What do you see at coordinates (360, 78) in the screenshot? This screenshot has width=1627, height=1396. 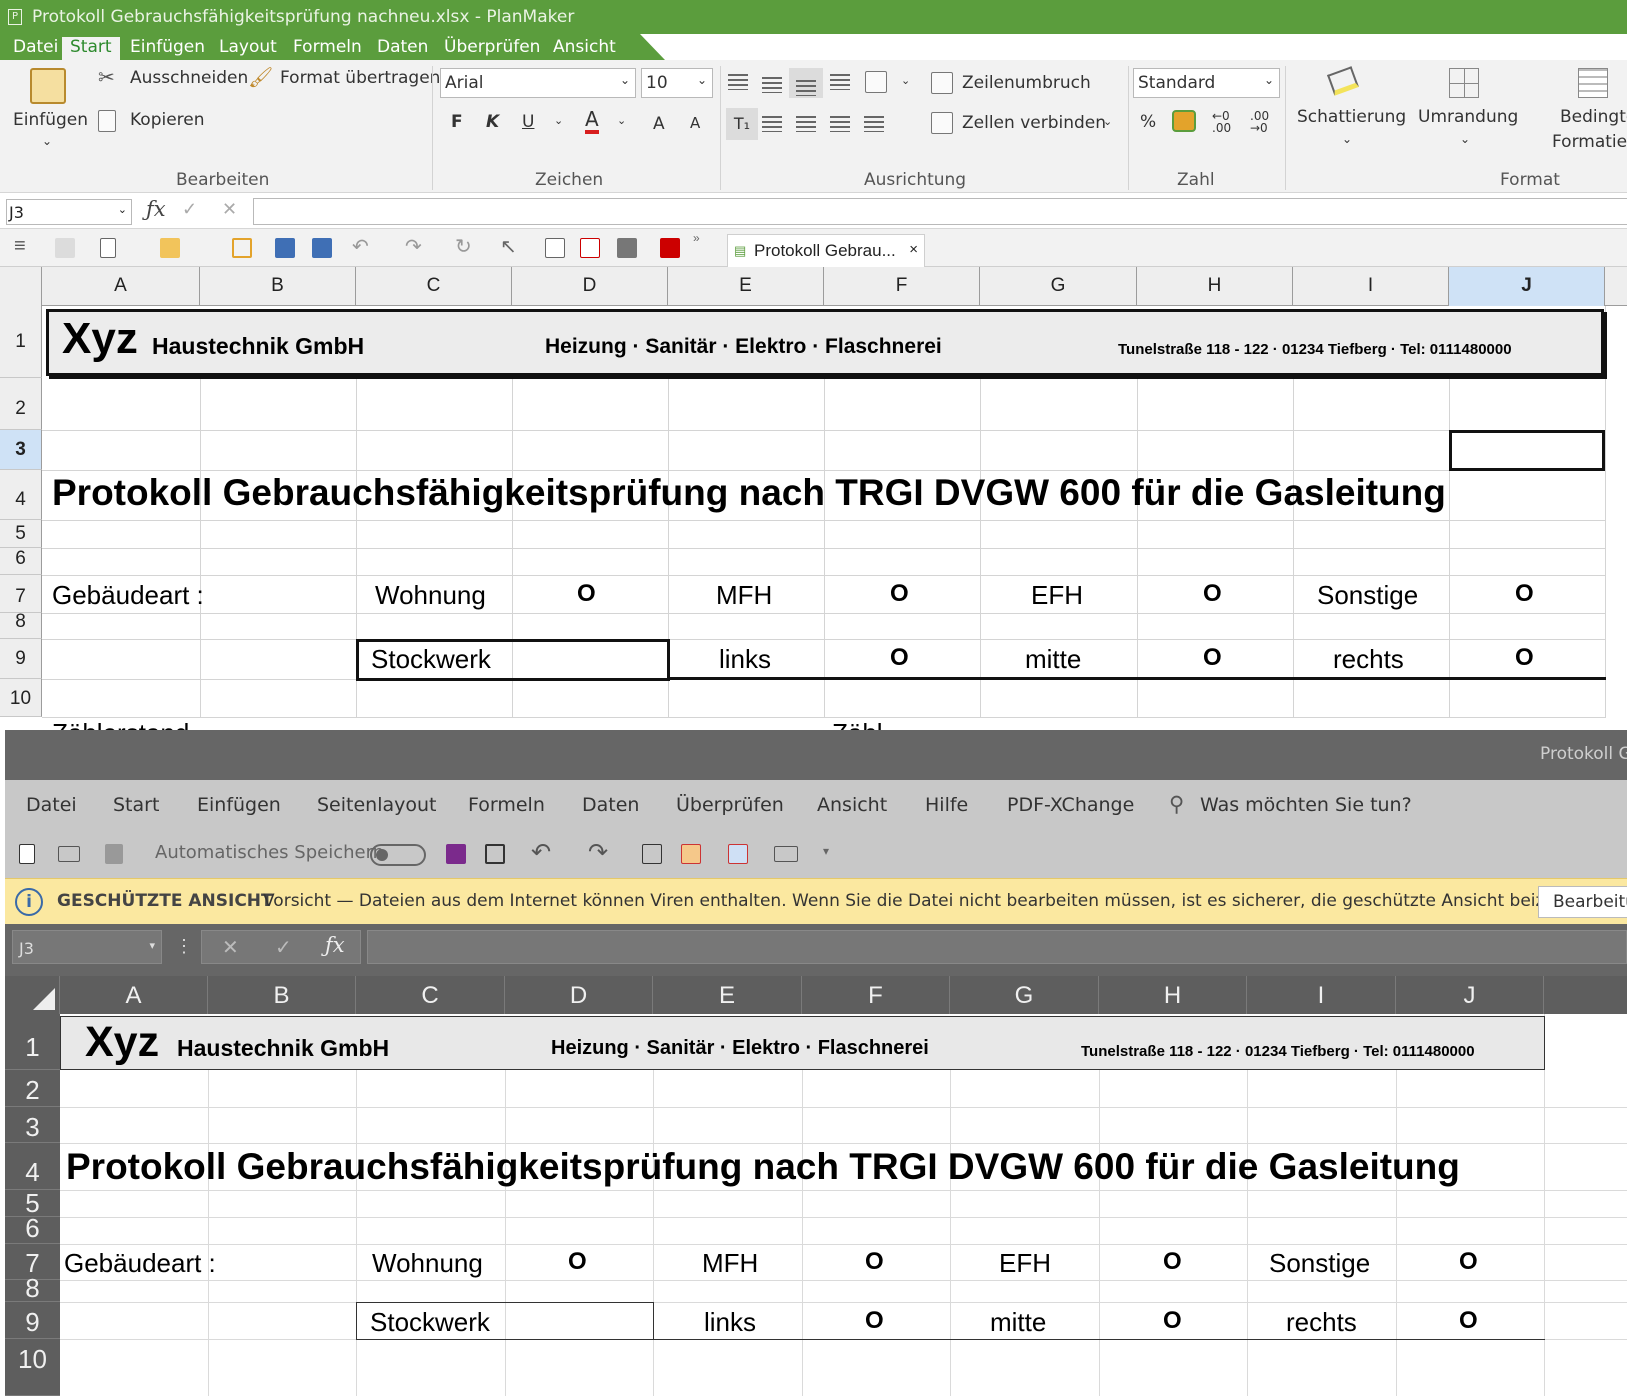 I see `format-painter-button: Format übertragen` at bounding box center [360, 78].